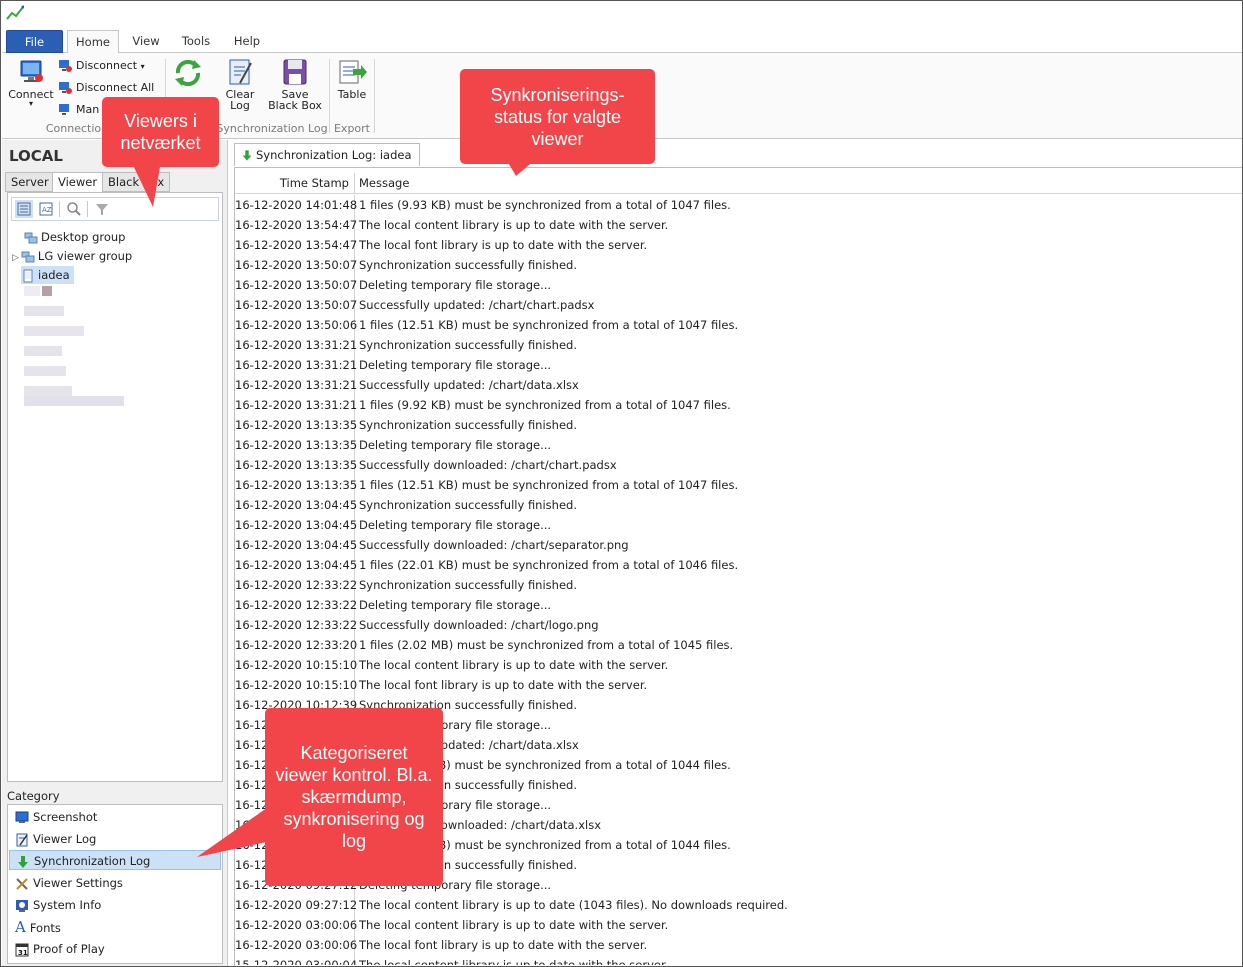 This screenshot has width=1243, height=967. I want to click on toolbar-divider, so click(59, 209).